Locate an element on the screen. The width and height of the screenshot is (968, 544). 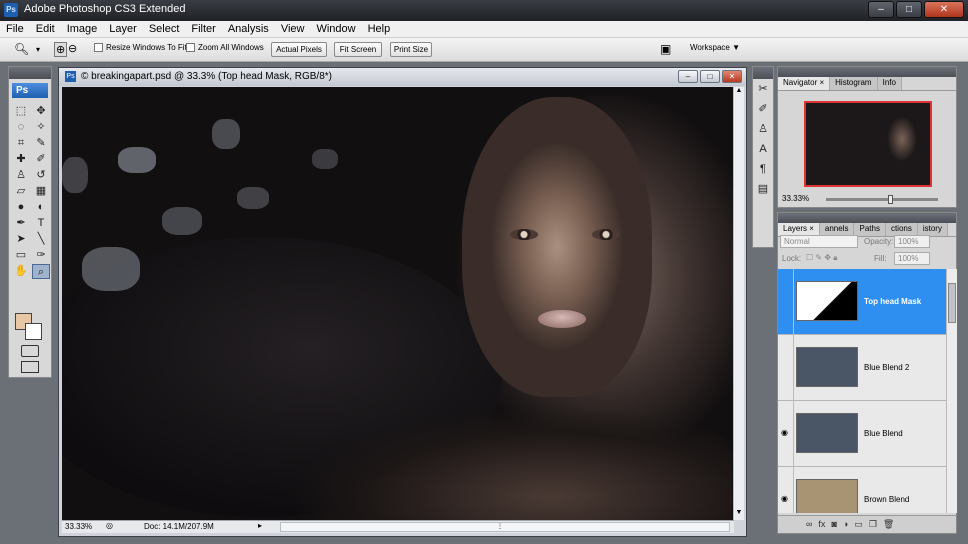
opacity-input: 100% is located at coordinates (912, 241).